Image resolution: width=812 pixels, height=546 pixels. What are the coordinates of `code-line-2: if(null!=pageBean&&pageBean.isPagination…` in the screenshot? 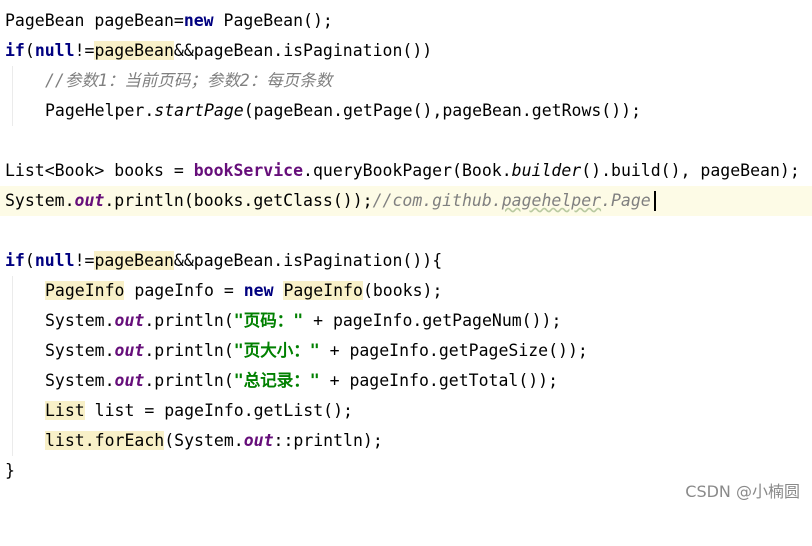 It's located at (406, 51).